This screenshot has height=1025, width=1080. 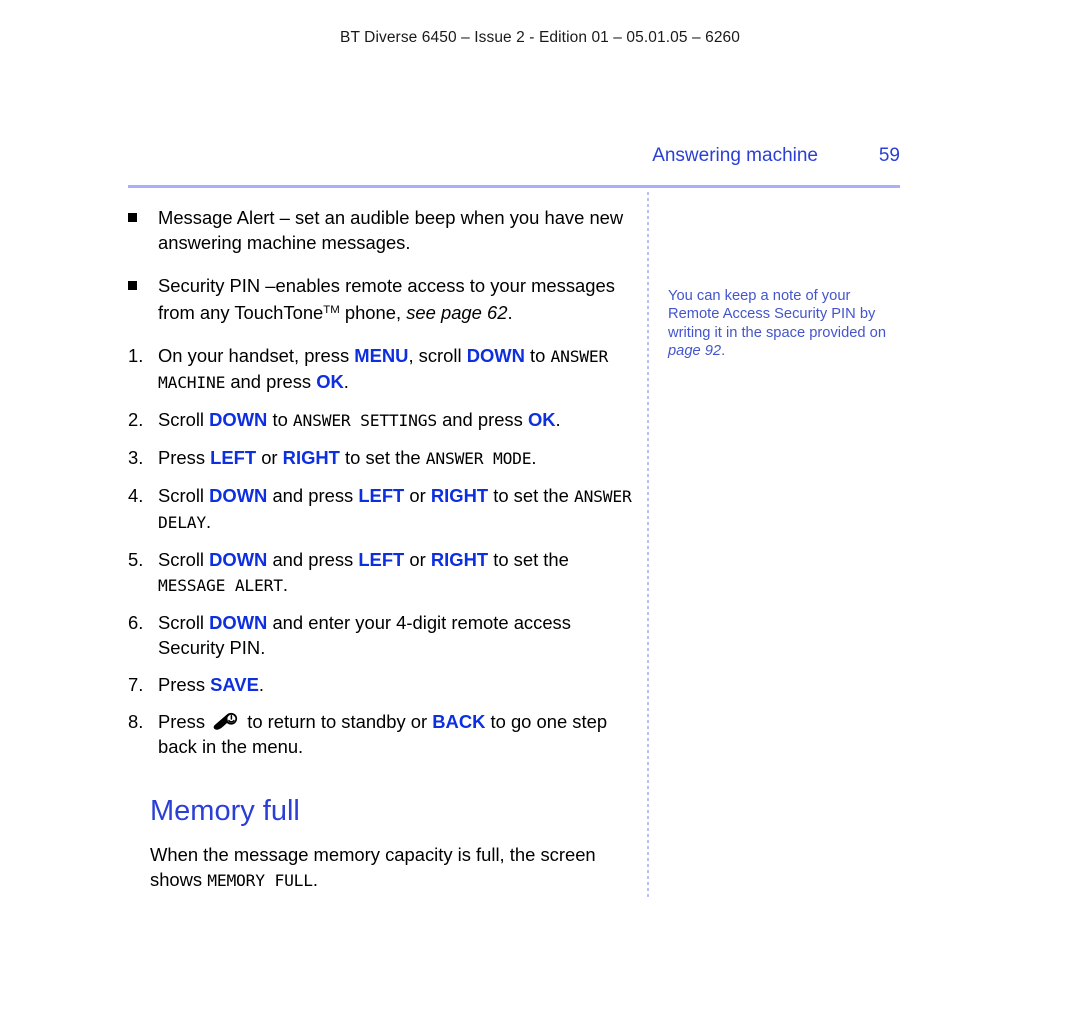 What do you see at coordinates (889, 155) in the screenshot?
I see `page-number: 59` at bounding box center [889, 155].